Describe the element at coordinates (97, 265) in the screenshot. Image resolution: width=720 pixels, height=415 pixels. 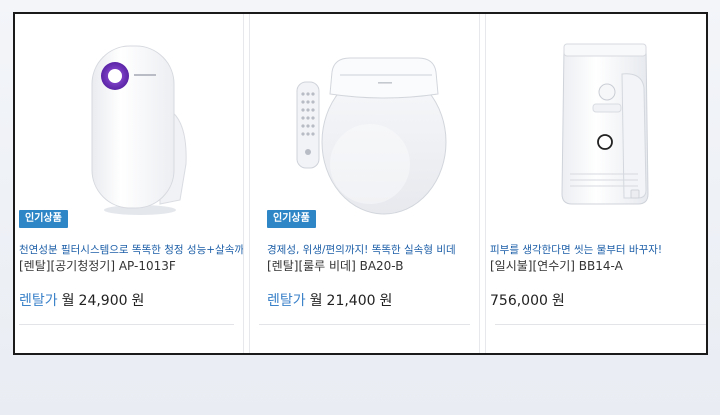
I see `product-model-link: [렌탈][공기청정기] AP-1013F` at that location.